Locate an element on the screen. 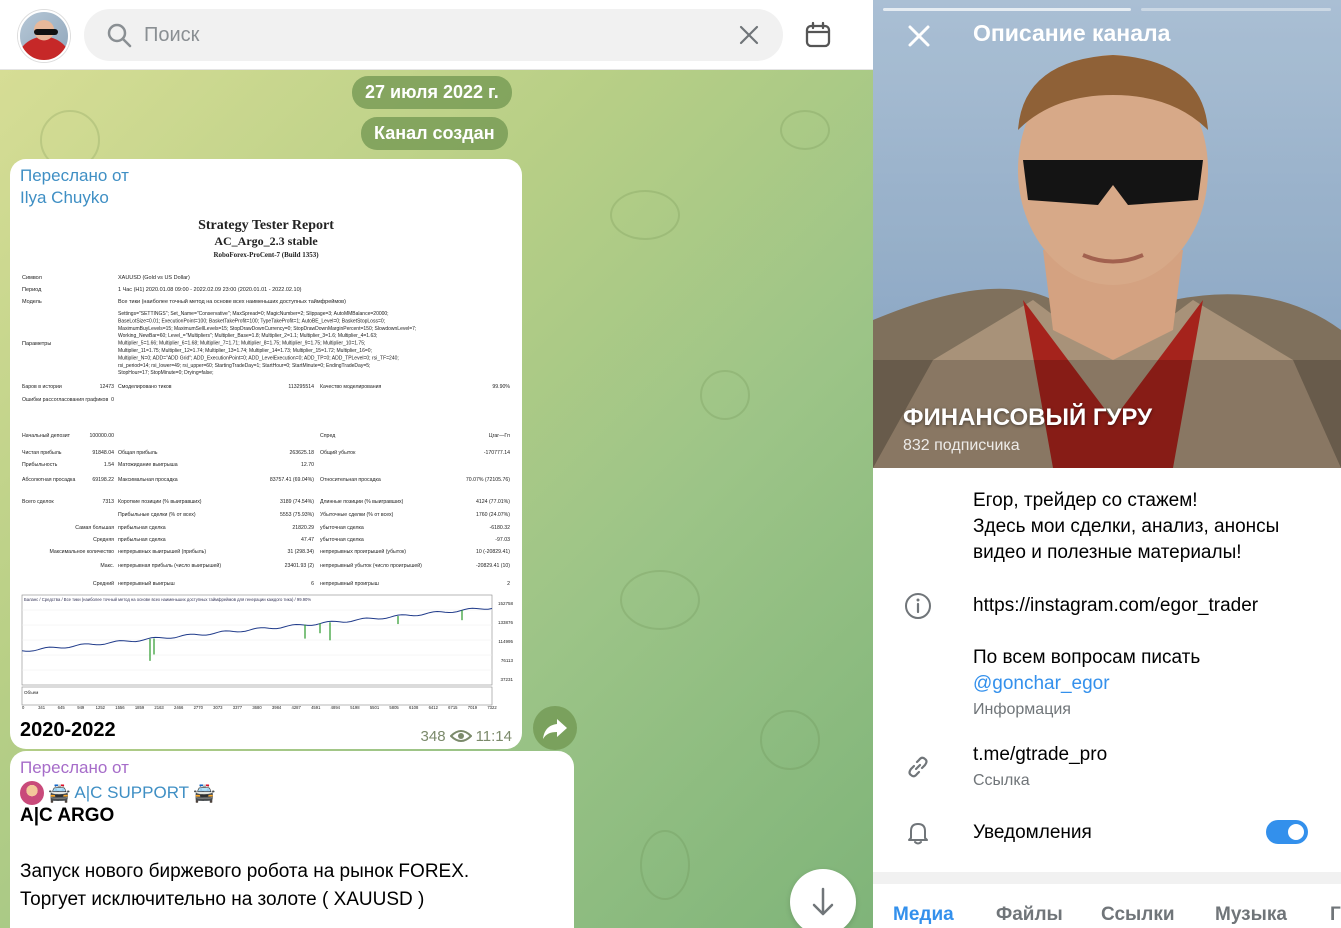  report-text: -170777.14 is located at coordinates (497, 453).